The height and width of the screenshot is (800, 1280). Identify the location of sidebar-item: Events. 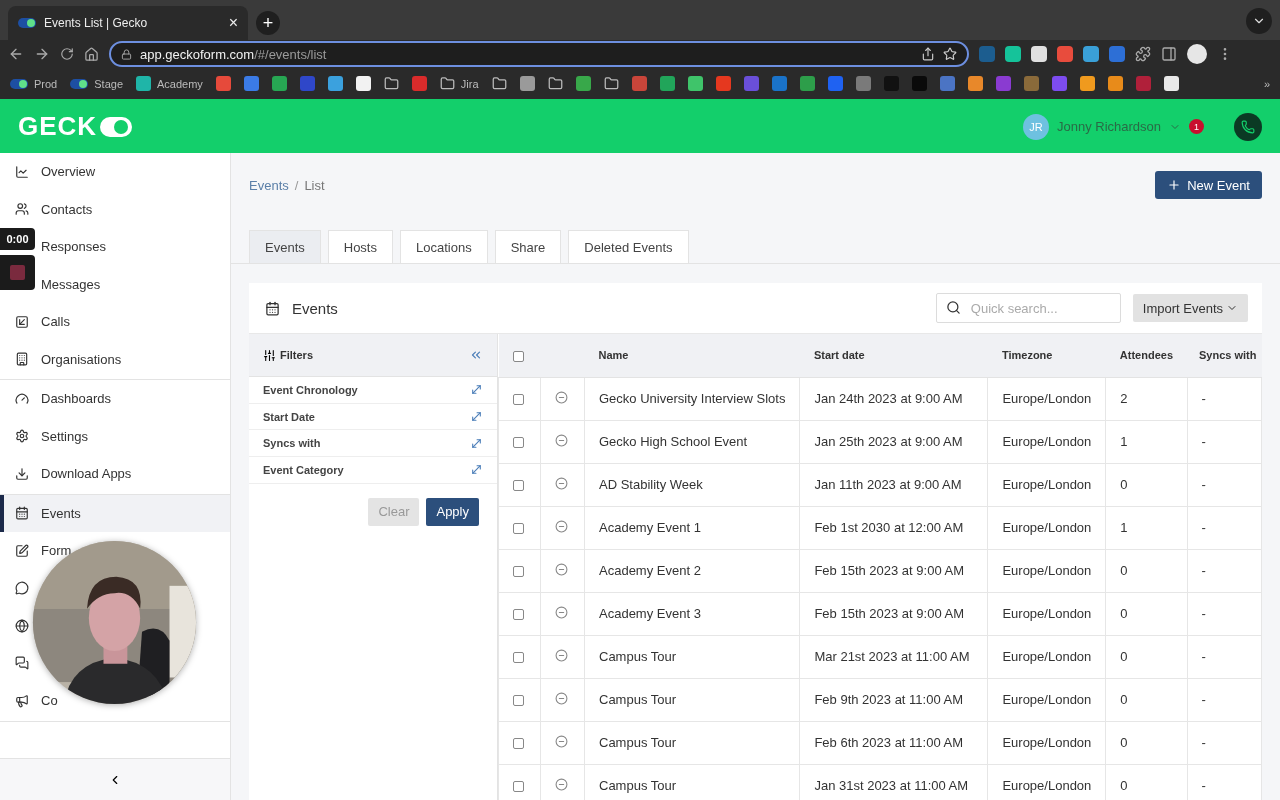
(61, 513).